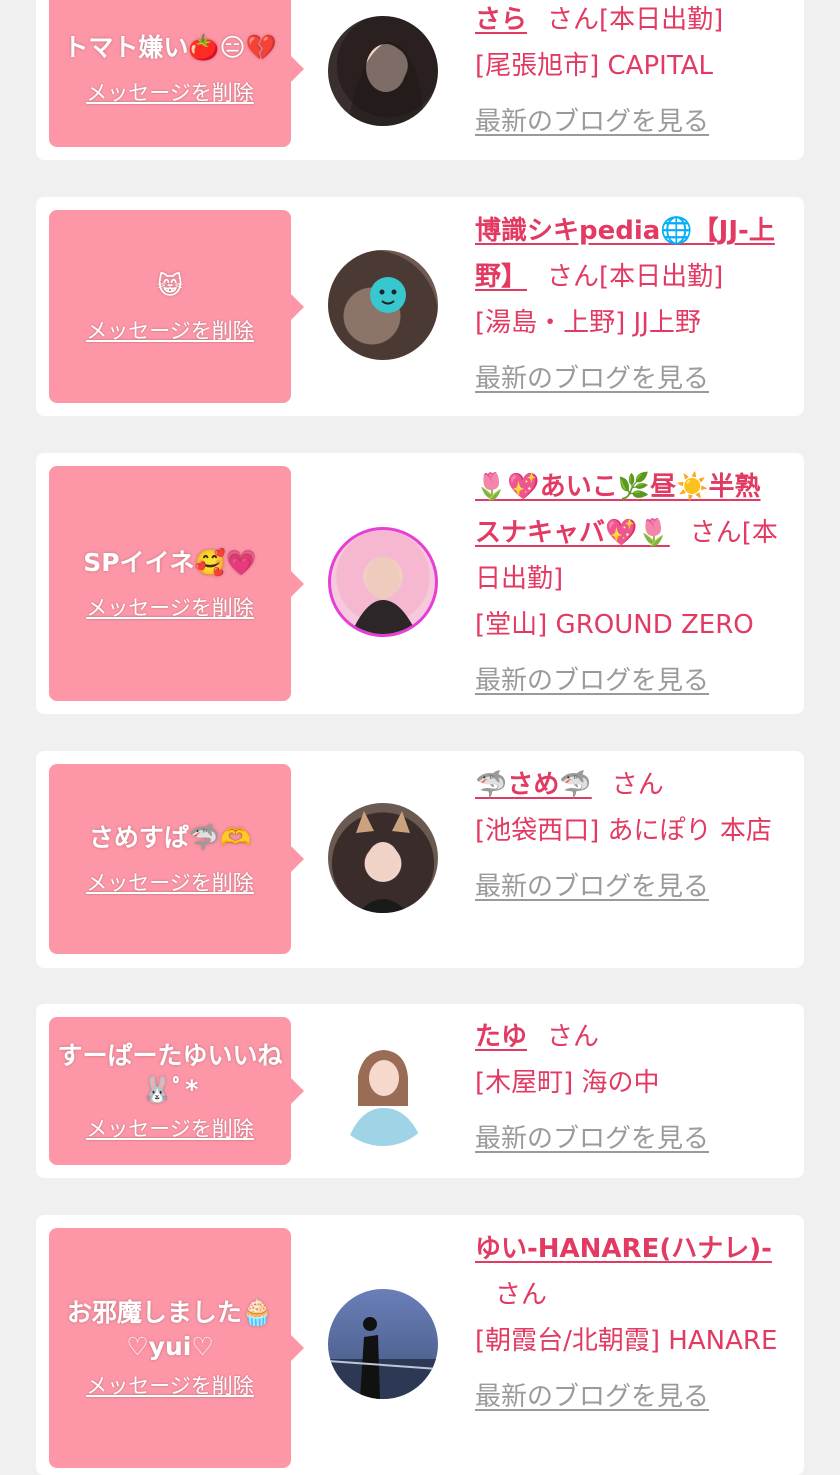  What do you see at coordinates (533, 785) in the screenshot?
I see `girl-name-link: 🦈さめ🦈` at bounding box center [533, 785].